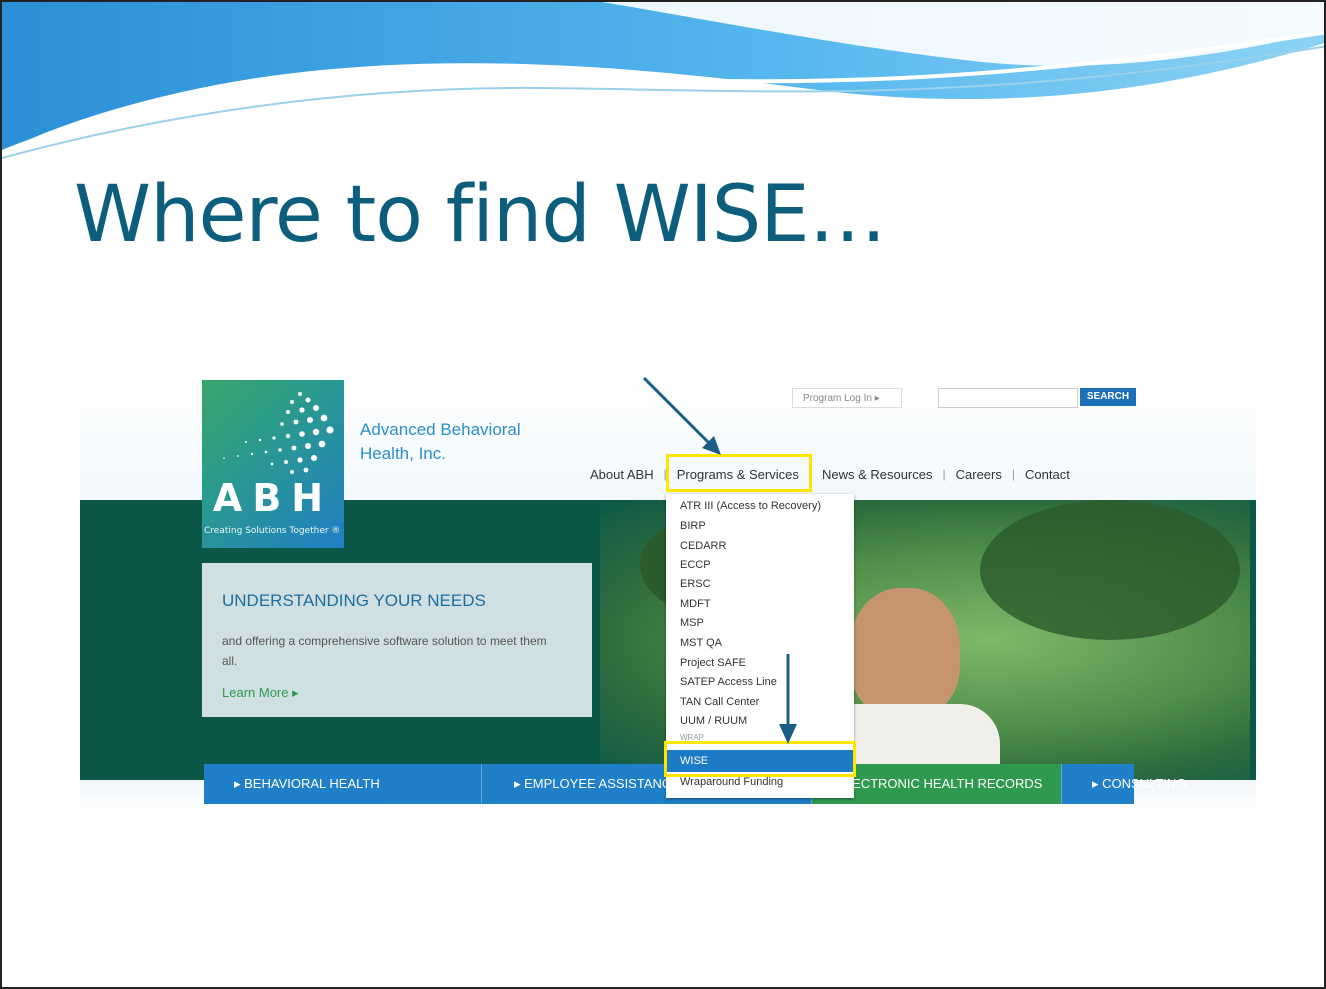 The image size is (1326, 989). What do you see at coordinates (1047, 474) in the screenshot?
I see `nav-contact: Contact` at bounding box center [1047, 474].